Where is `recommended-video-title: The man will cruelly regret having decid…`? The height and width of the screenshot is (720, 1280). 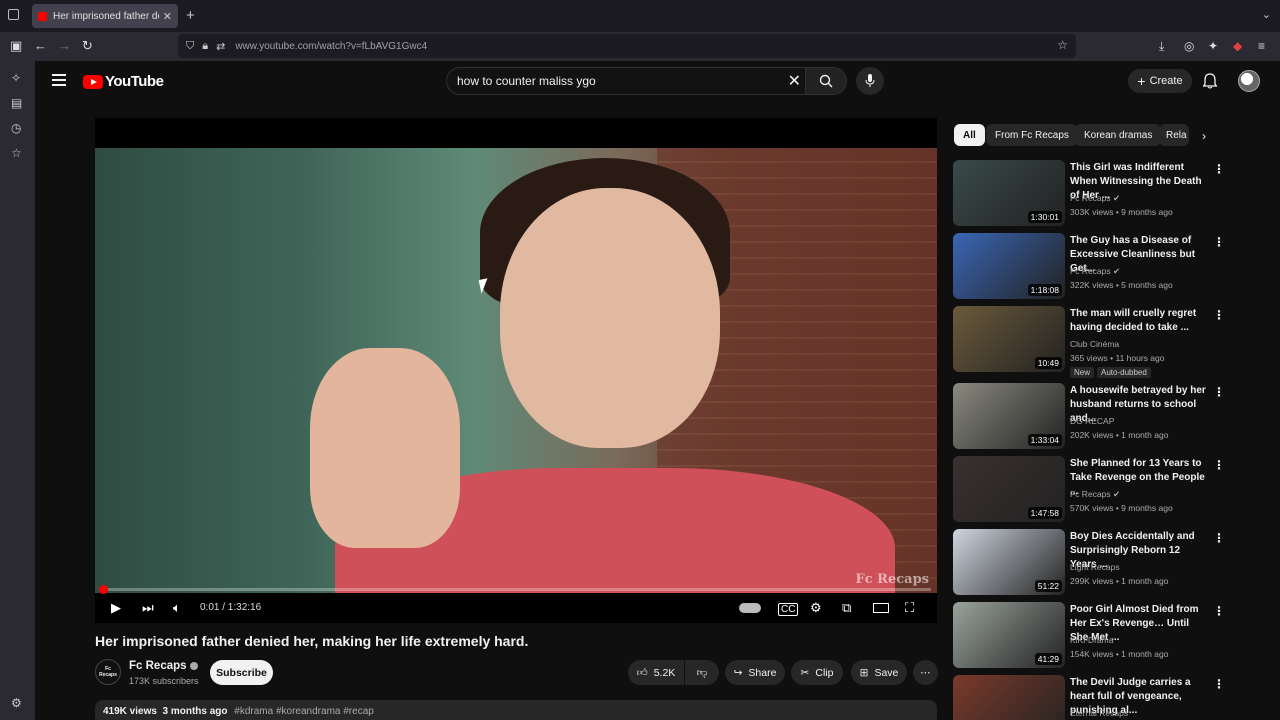 recommended-video-title: The man will cruelly regret having decid… is located at coordinates (1138, 321).